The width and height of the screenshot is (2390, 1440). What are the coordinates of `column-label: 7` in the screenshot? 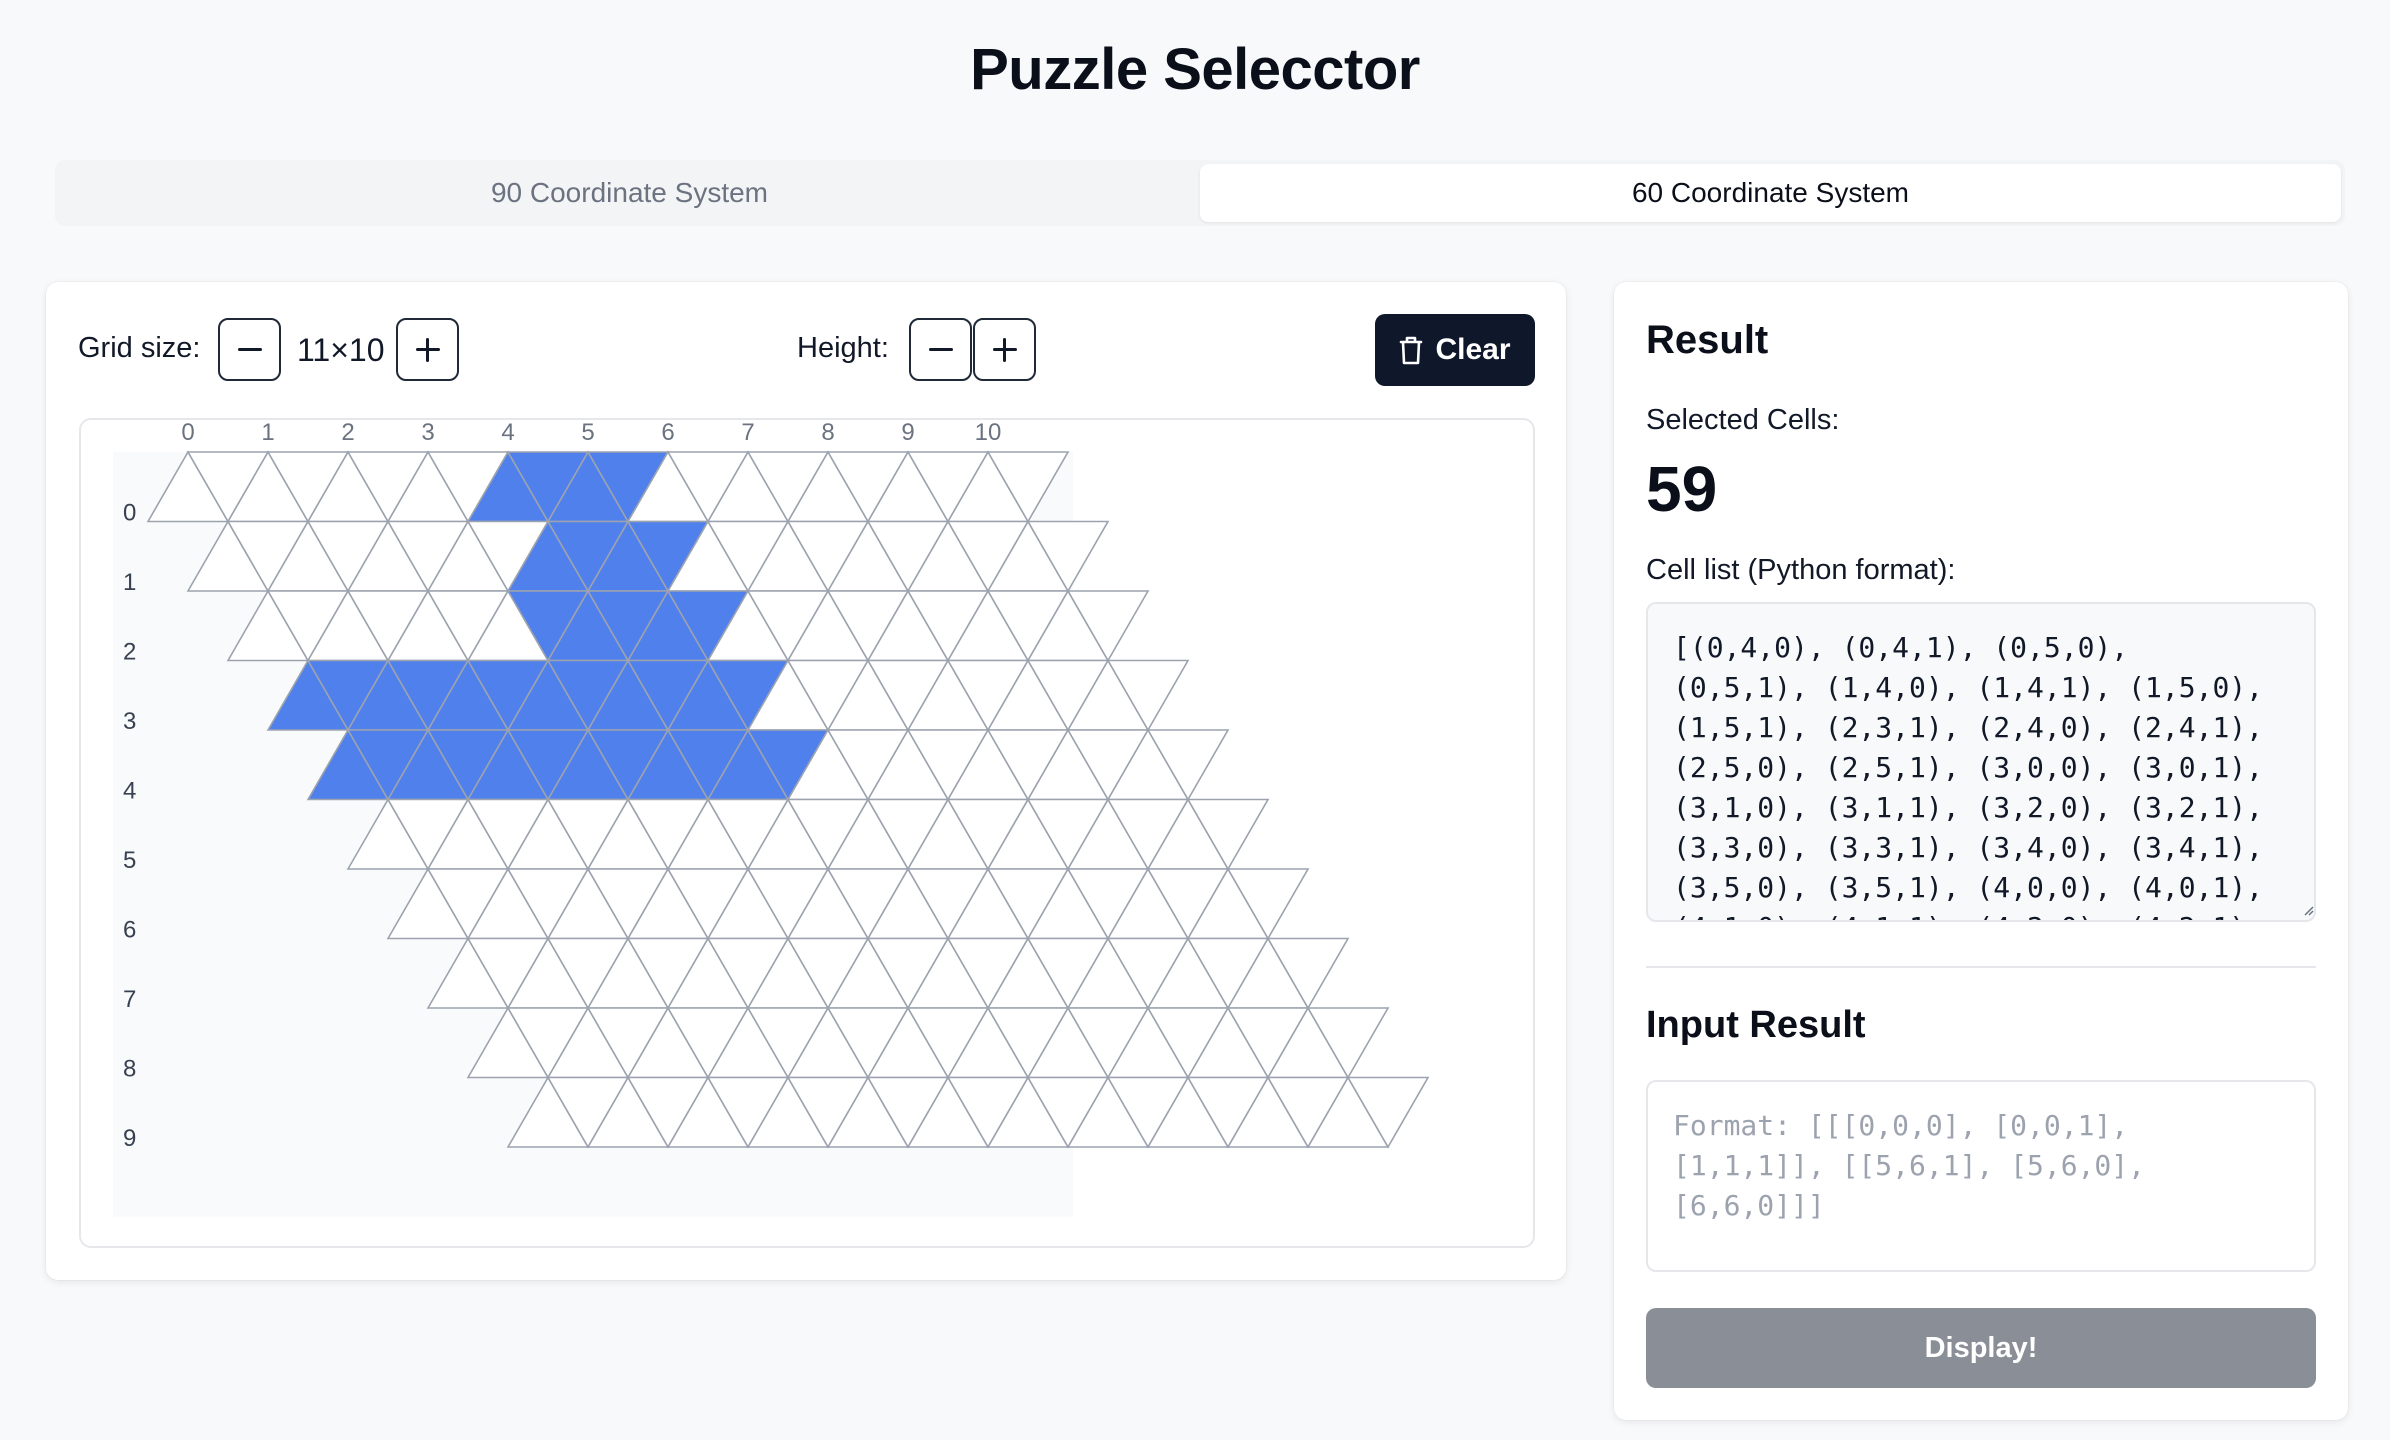 It's located at (747, 433).